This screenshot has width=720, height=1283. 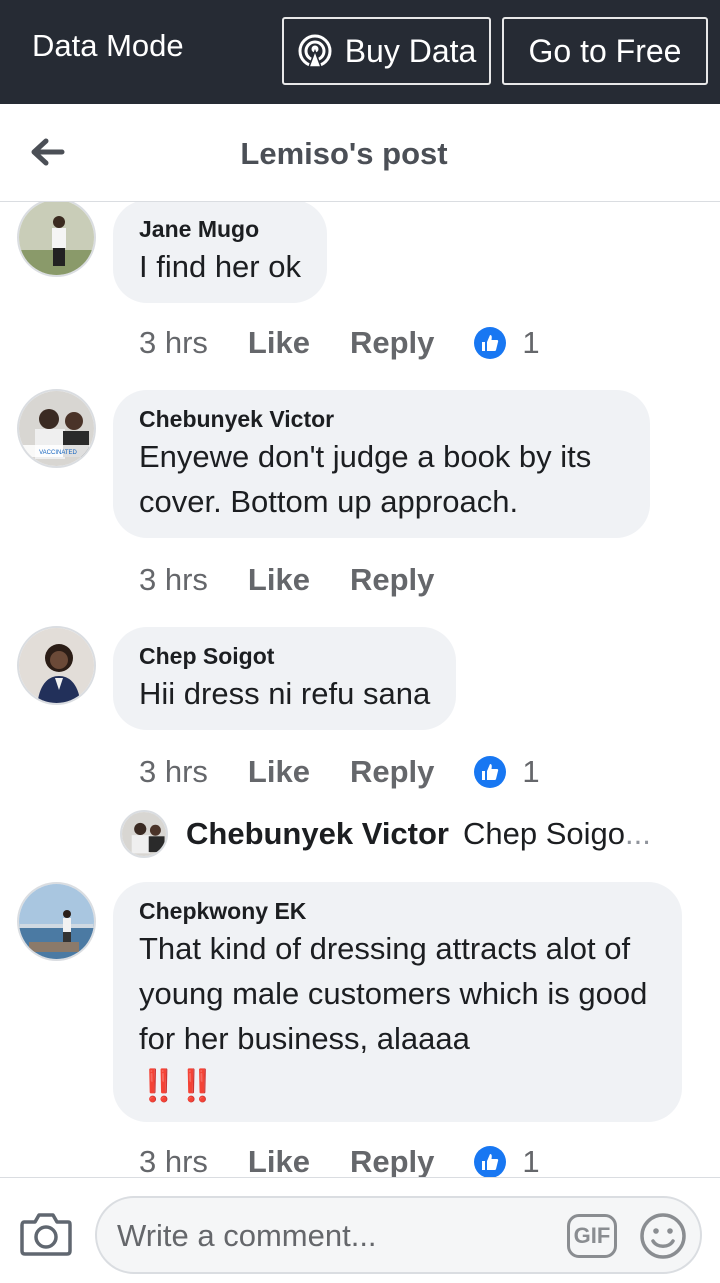 I want to click on comment-actions: 3 hrs Like Reply, so click(x=306, y=580).